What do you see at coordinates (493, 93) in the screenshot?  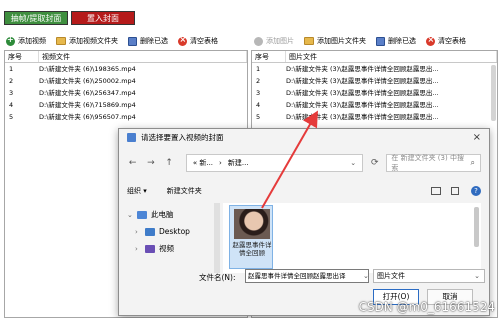 I see `vertical-scrollbar` at bounding box center [493, 93].